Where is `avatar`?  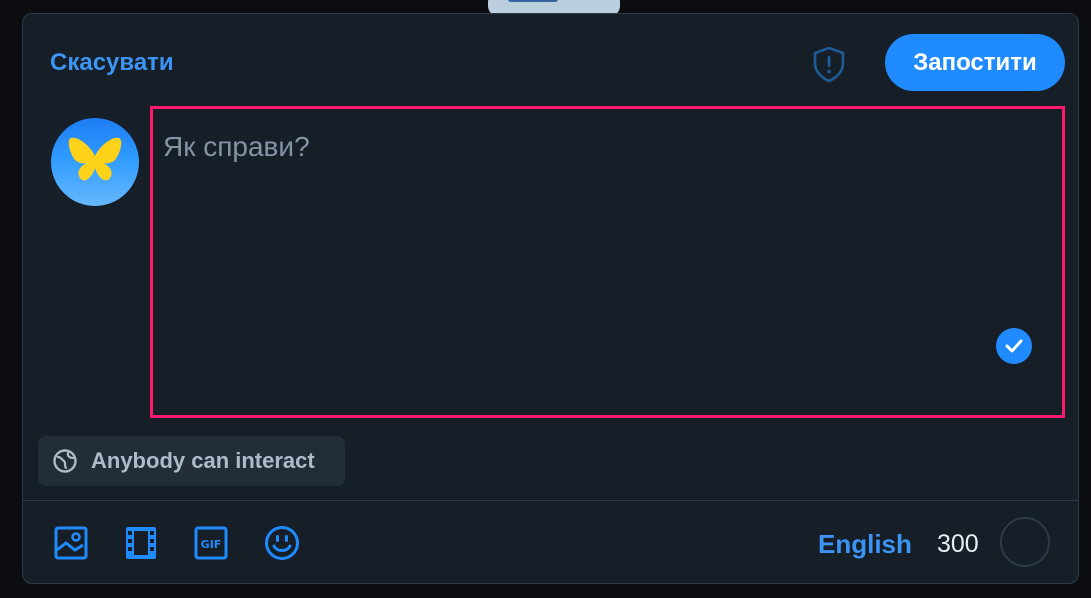 avatar is located at coordinates (95, 162).